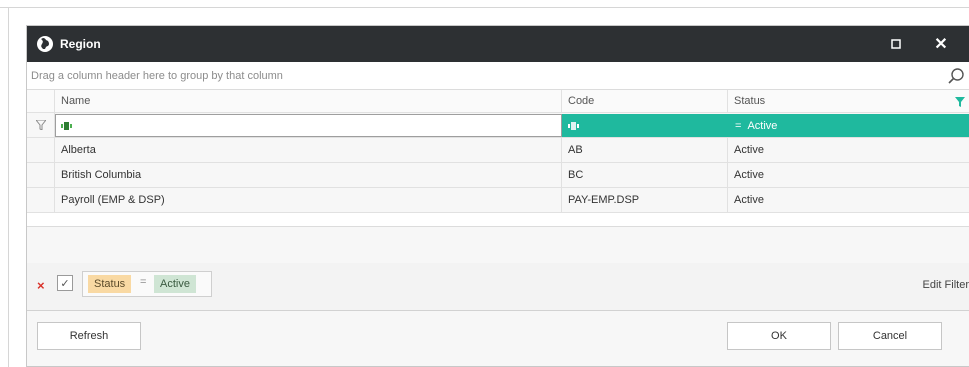  I want to click on table-row: Alberta AB Active, so click(498, 150).